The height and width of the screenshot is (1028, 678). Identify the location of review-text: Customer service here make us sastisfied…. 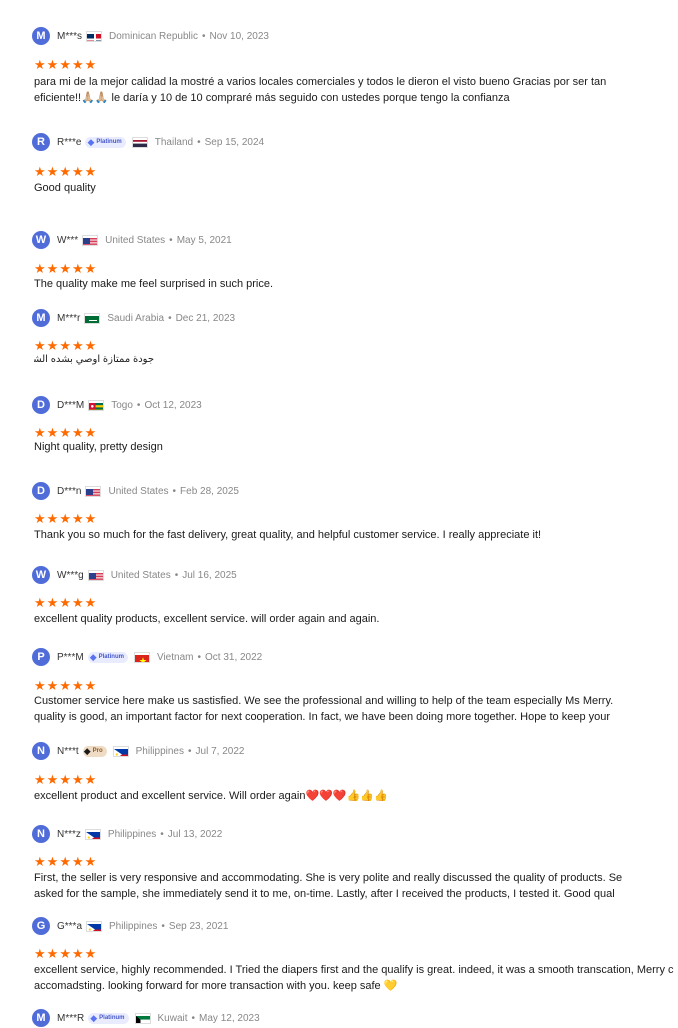
(330, 701).